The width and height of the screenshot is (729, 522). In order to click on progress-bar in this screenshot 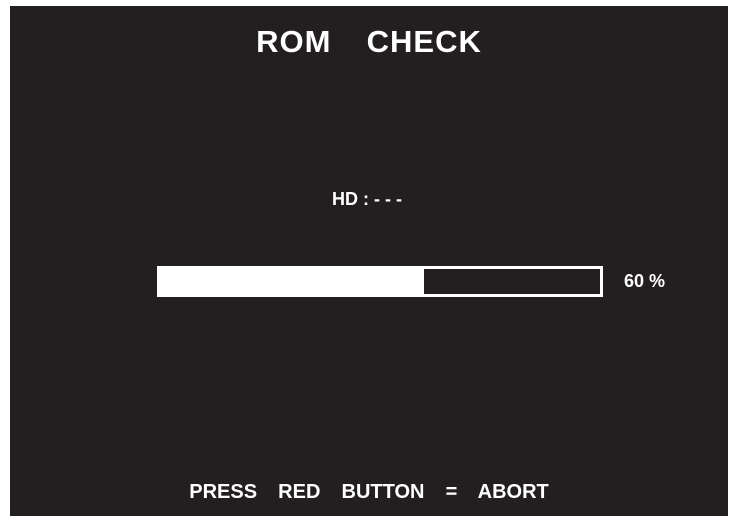, I will do `click(380, 281)`.